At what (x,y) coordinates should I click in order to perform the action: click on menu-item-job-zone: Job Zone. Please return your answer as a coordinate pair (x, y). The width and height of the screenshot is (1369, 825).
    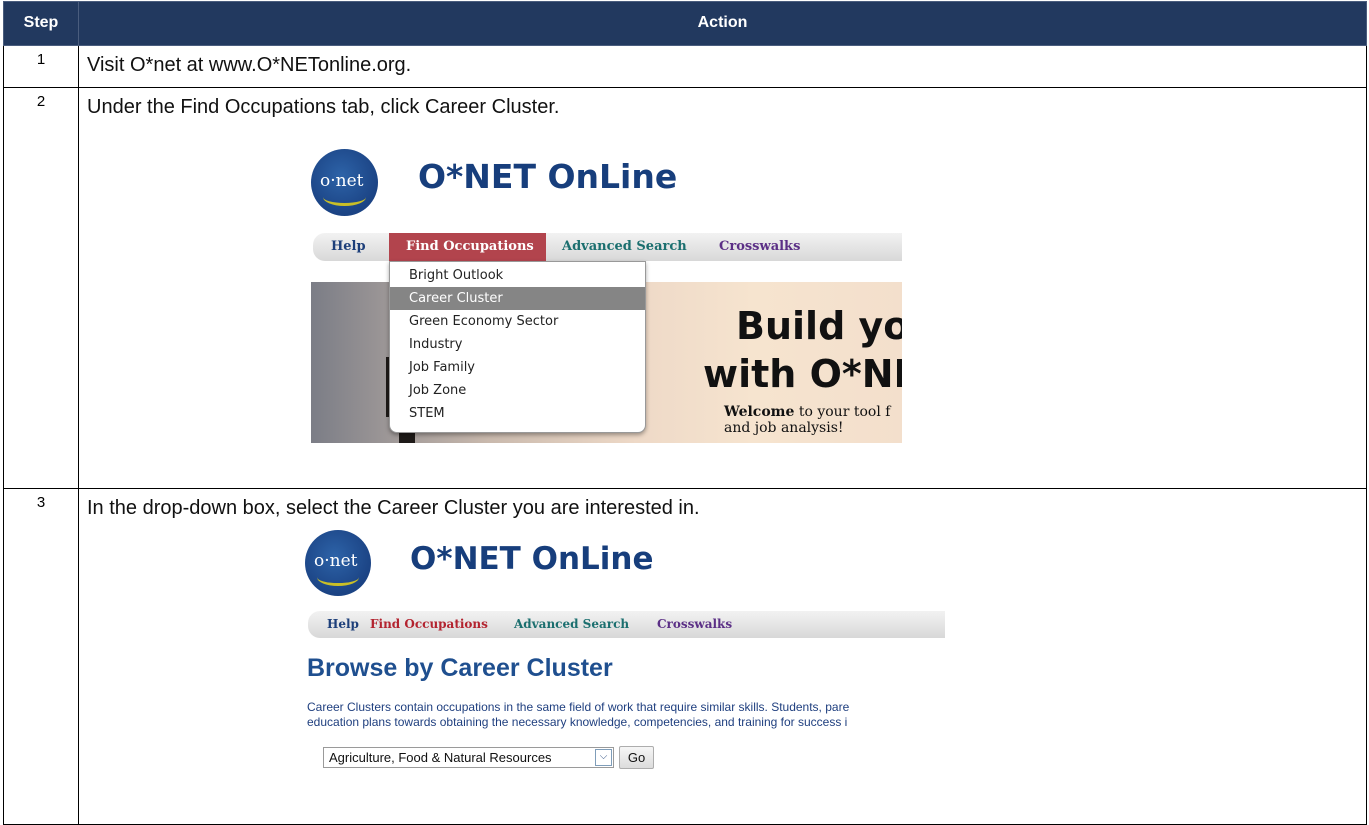
    Looking at the image, I should click on (517, 390).